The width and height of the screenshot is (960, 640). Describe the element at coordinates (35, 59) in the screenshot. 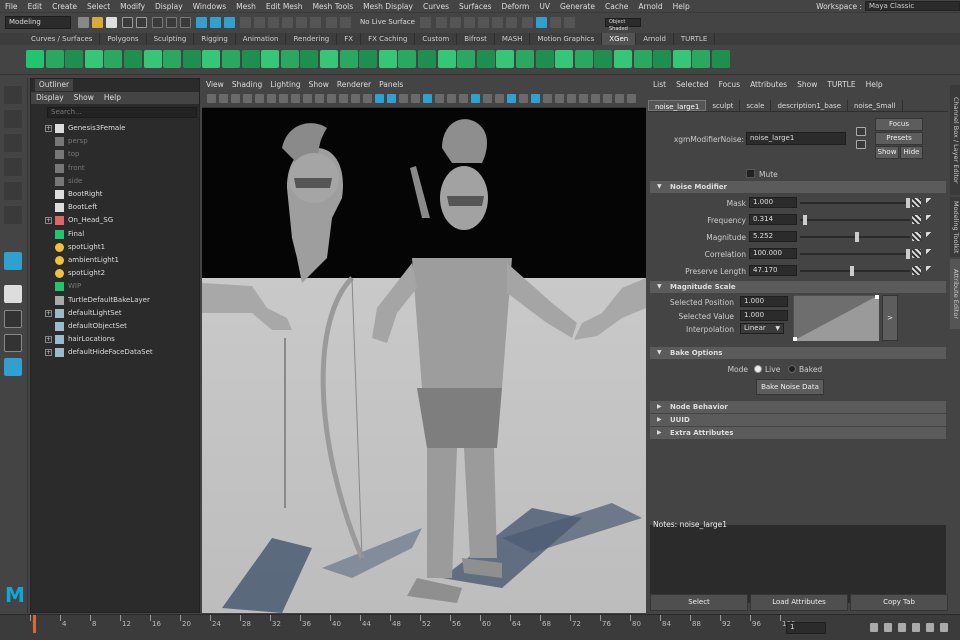

I see `xgen-shelf-tool-1-icon` at that location.